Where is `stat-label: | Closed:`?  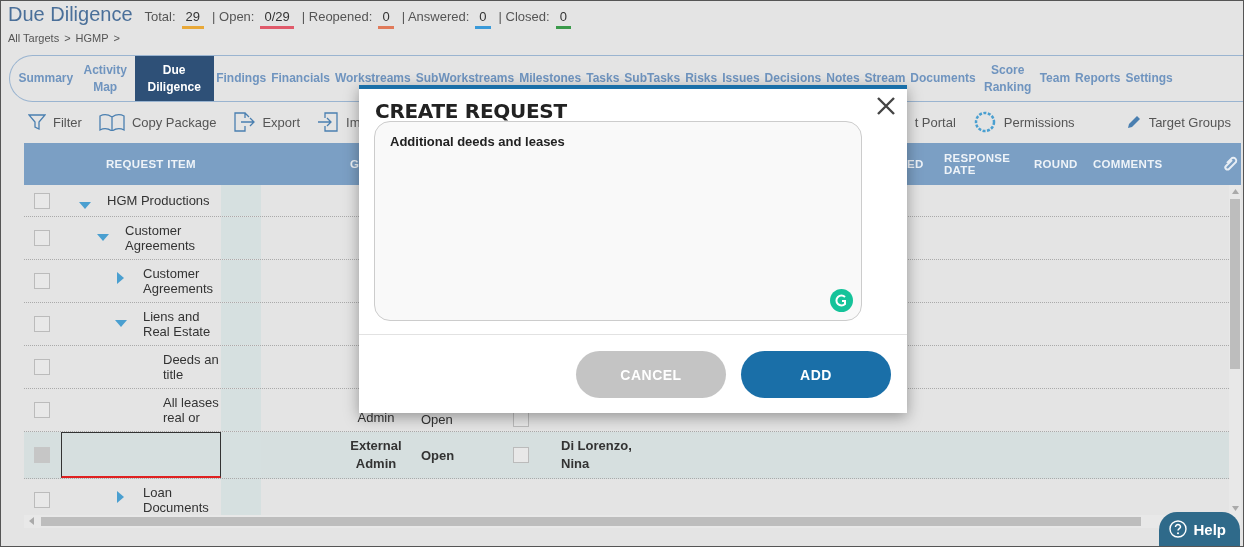
stat-label: | Closed: is located at coordinates (524, 16).